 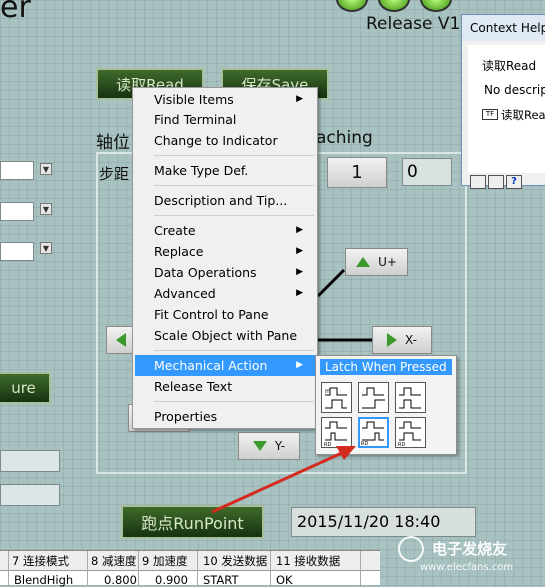 I want to click on watermark-url: www.elecfans.com, so click(x=467, y=567).